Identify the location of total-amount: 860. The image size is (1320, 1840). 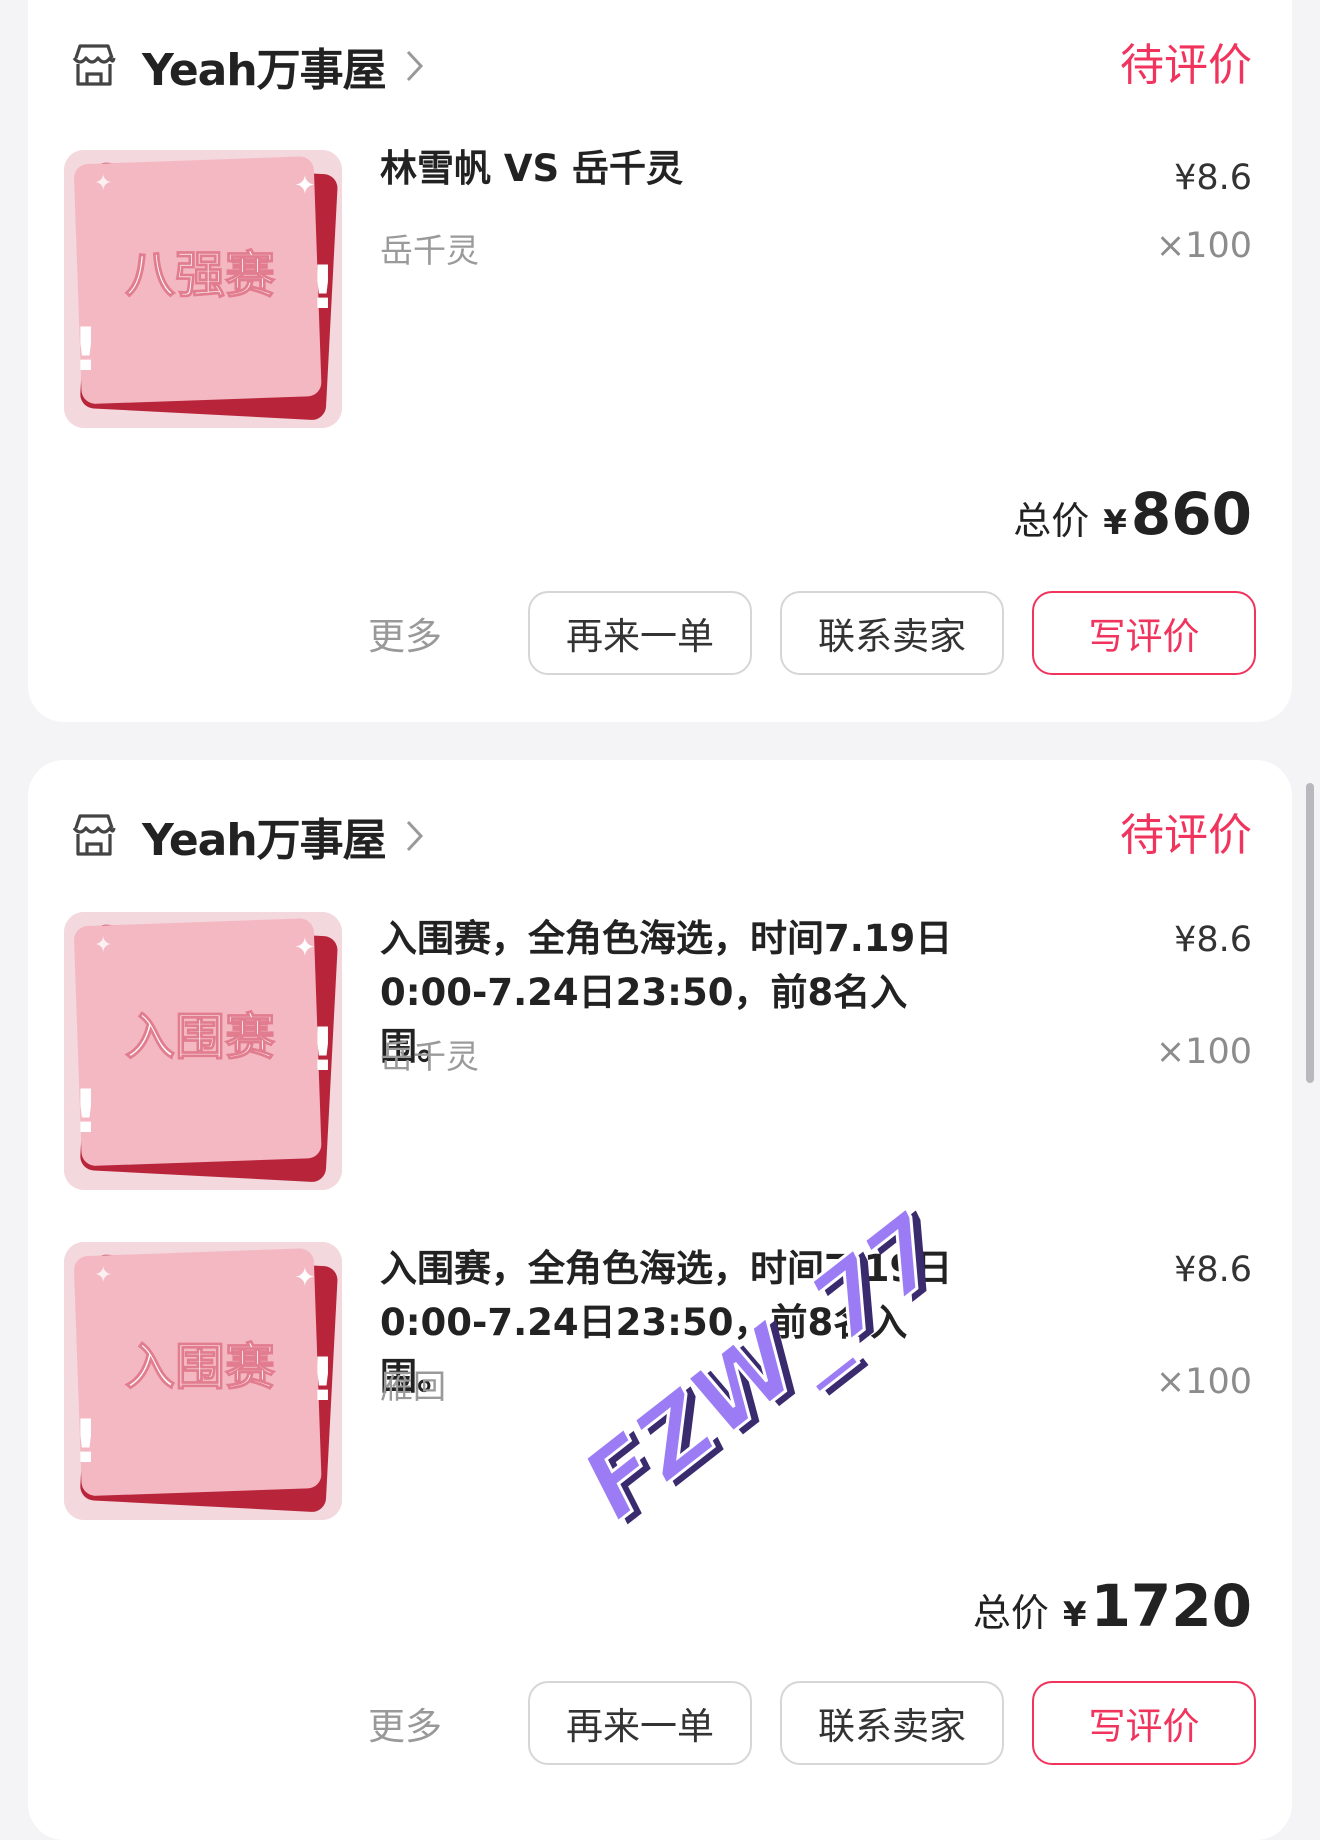
(1191, 514).